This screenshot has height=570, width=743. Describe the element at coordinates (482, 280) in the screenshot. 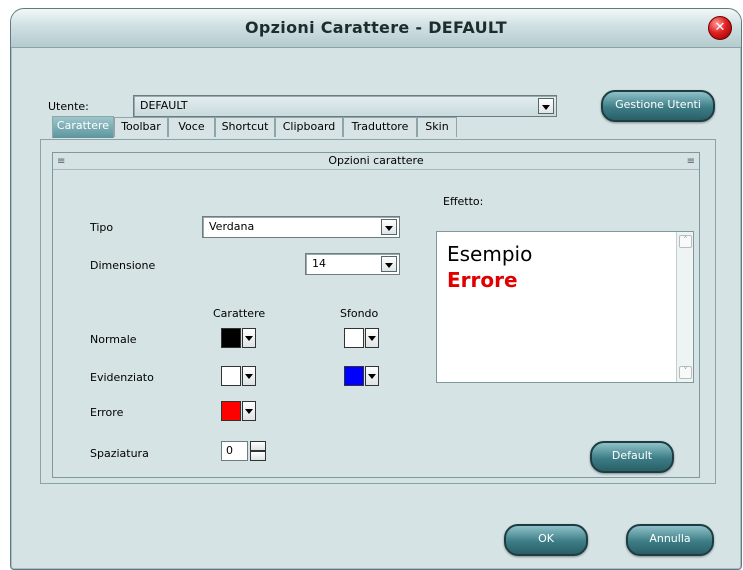

I see `preview-error-text: Errore` at that location.